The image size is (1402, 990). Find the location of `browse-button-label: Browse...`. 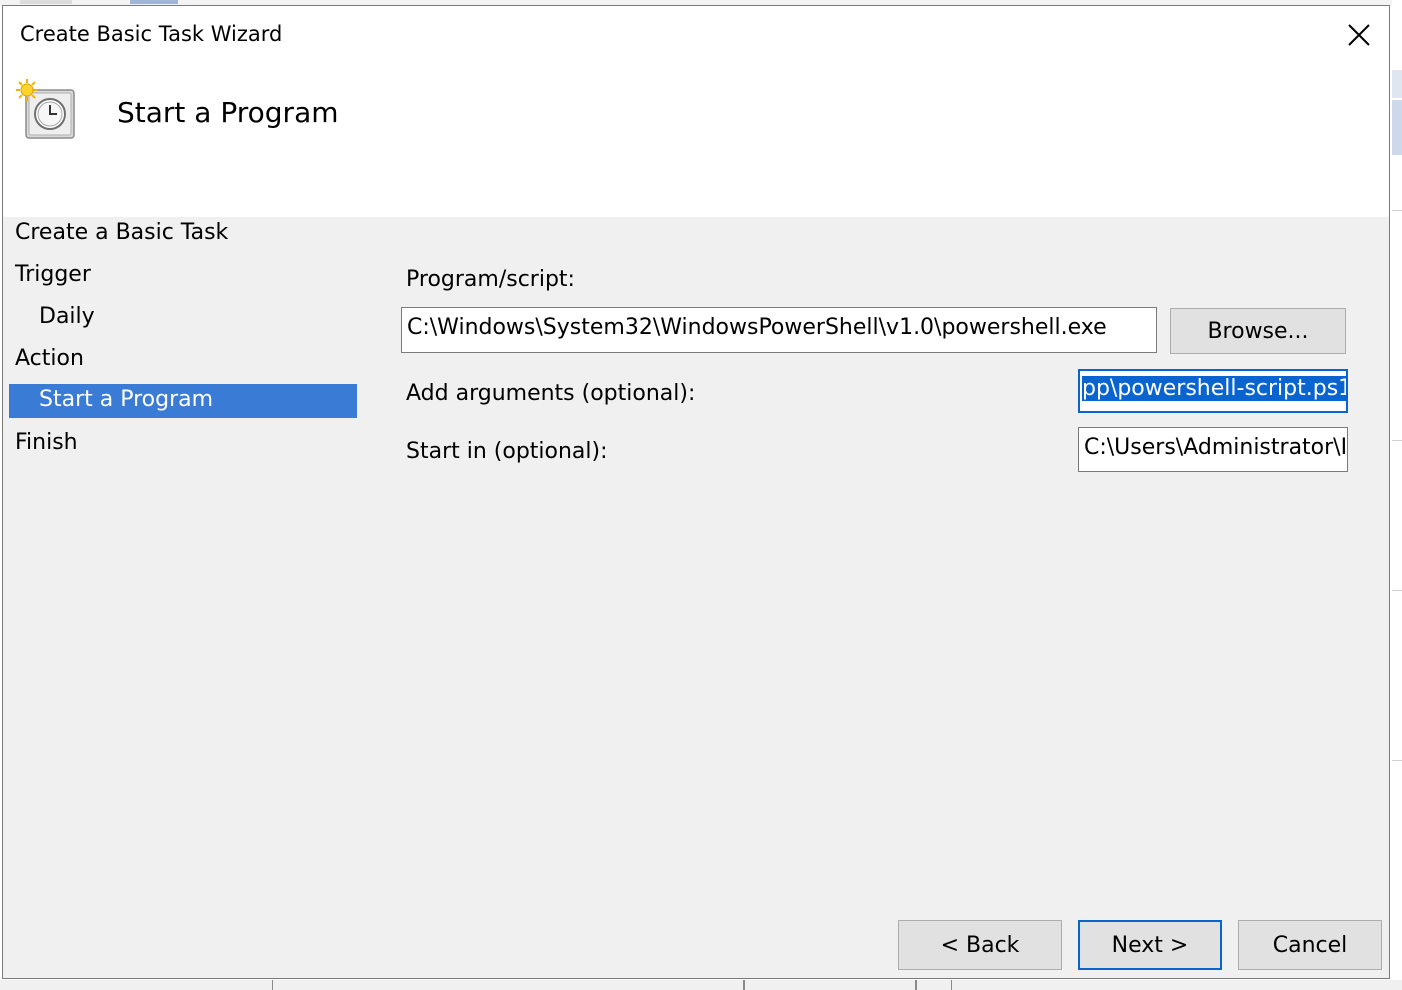

browse-button-label: Browse... is located at coordinates (1258, 331).